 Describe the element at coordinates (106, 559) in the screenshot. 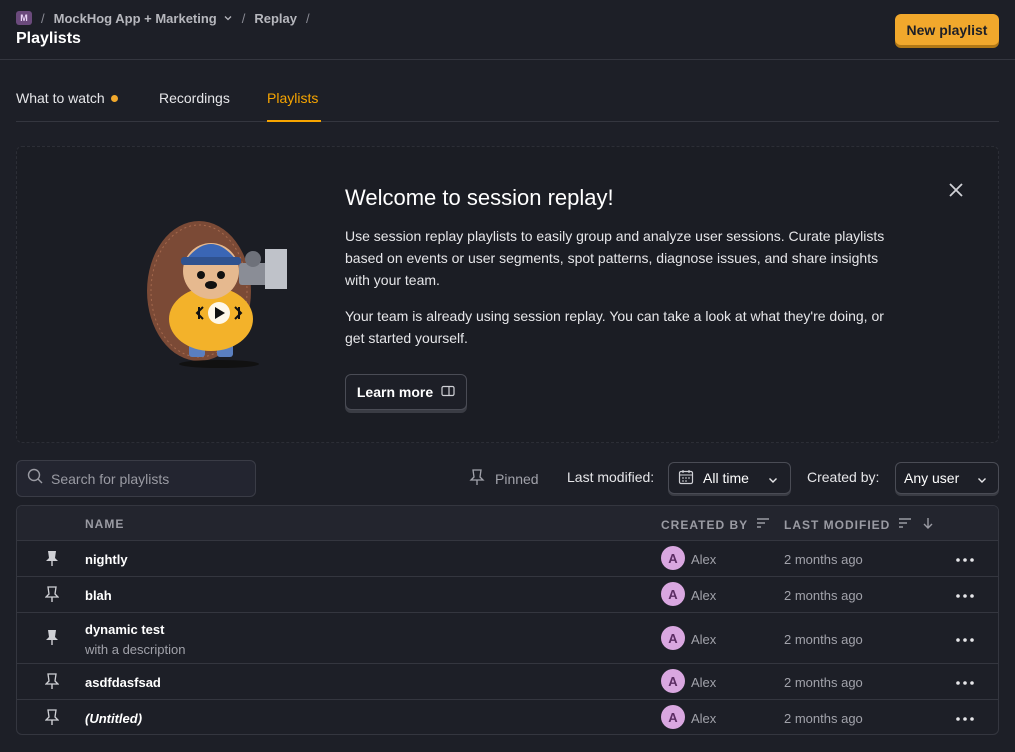

I see `playlist-name: nightly` at that location.